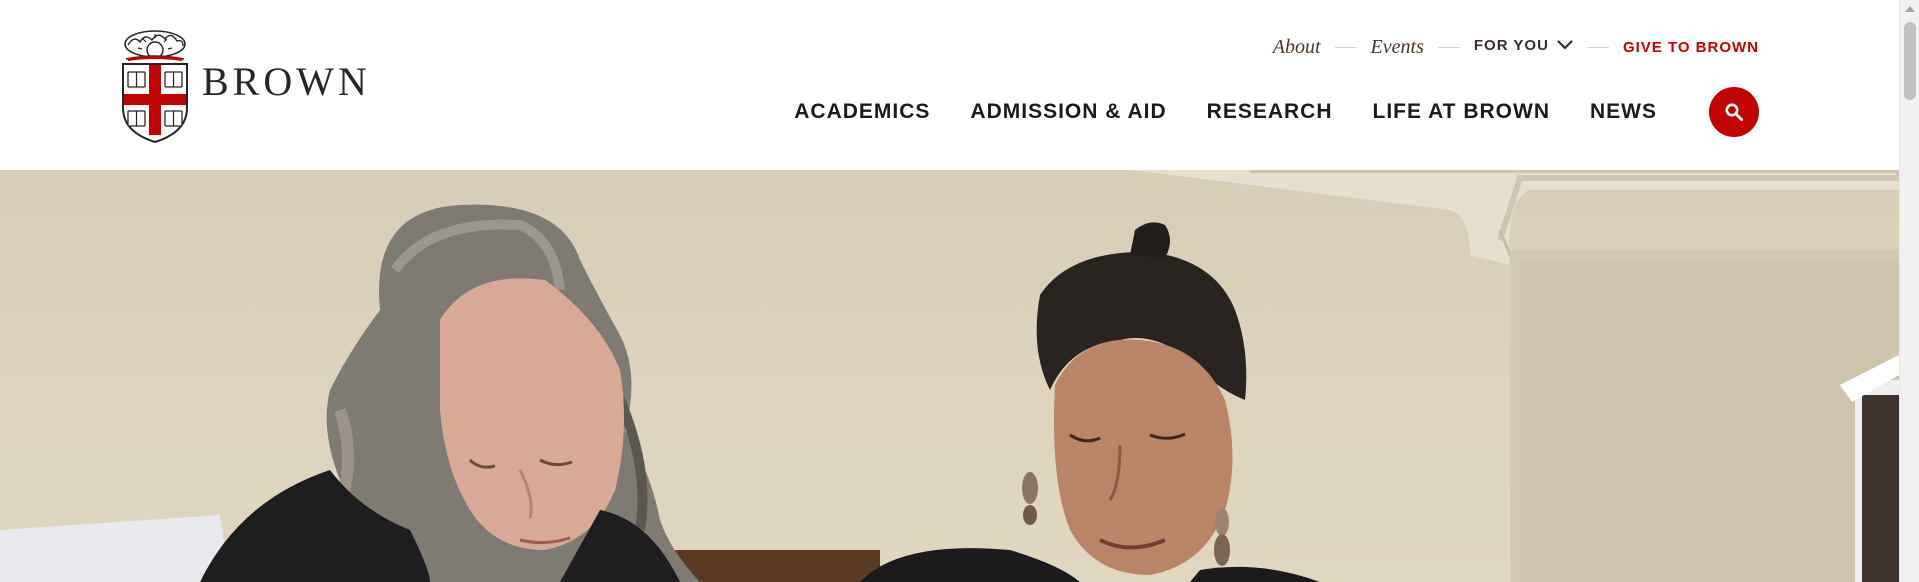 This screenshot has height=582, width=1919. I want to click on events-link: Events, so click(1397, 47).